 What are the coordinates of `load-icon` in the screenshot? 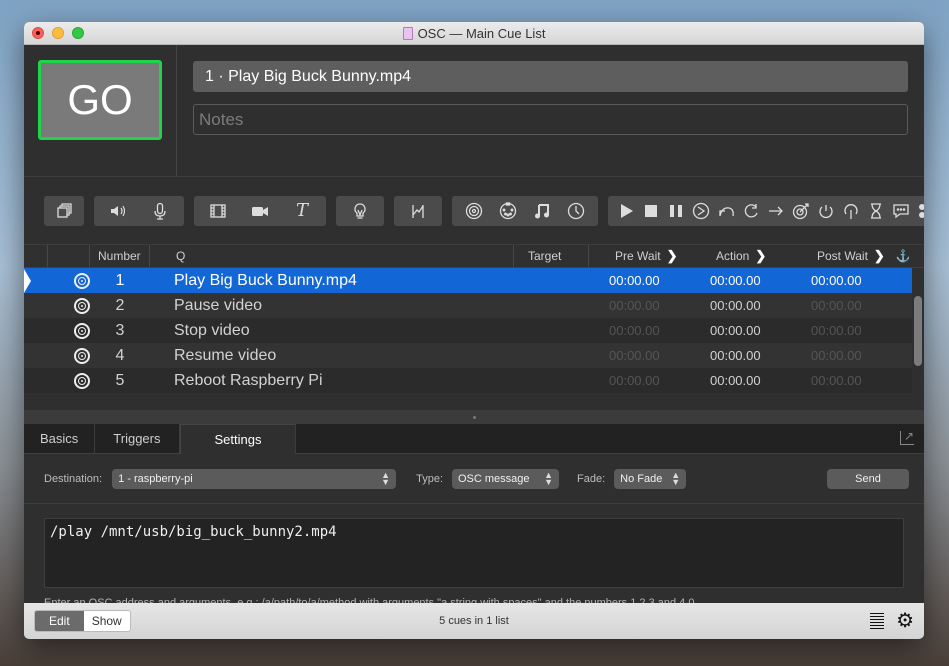 It's located at (701, 211).